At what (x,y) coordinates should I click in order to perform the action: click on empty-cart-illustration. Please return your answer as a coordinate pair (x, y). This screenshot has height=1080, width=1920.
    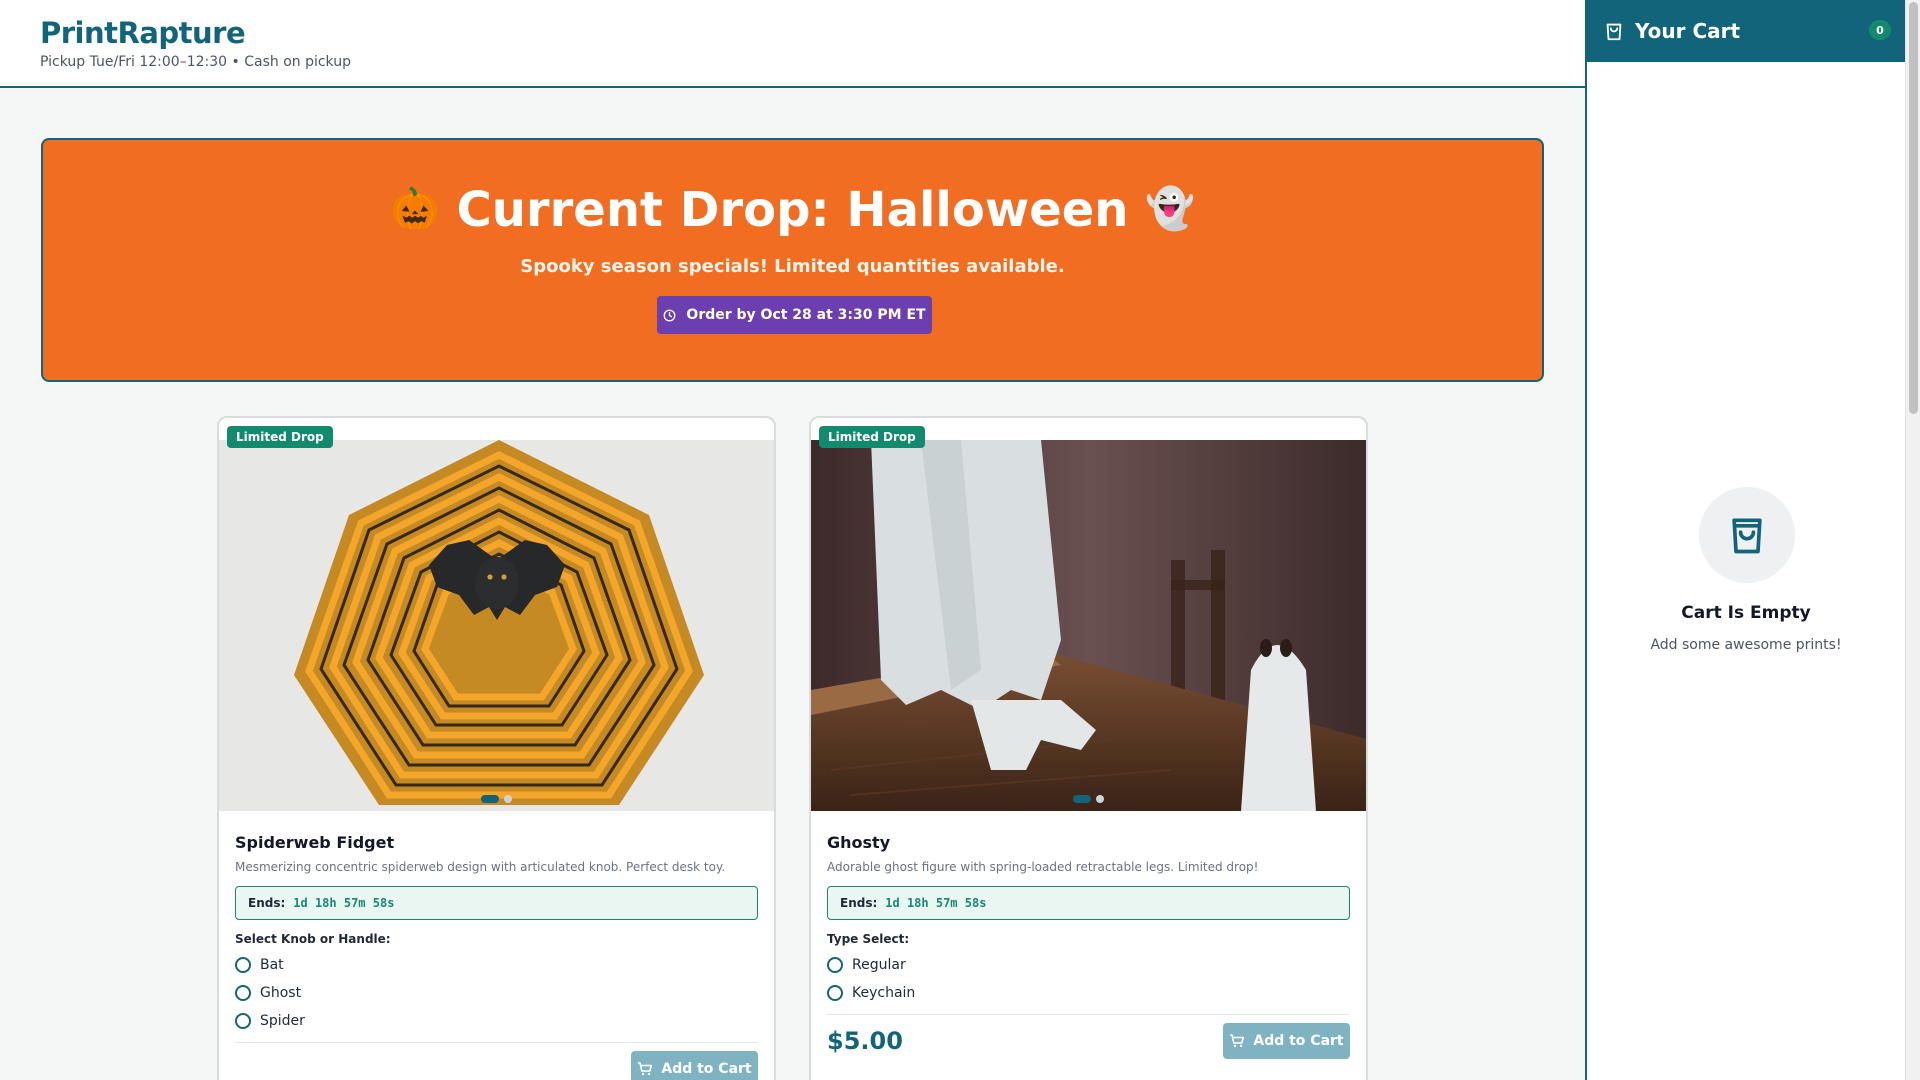
    Looking at the image, I should click on (1747, 535).